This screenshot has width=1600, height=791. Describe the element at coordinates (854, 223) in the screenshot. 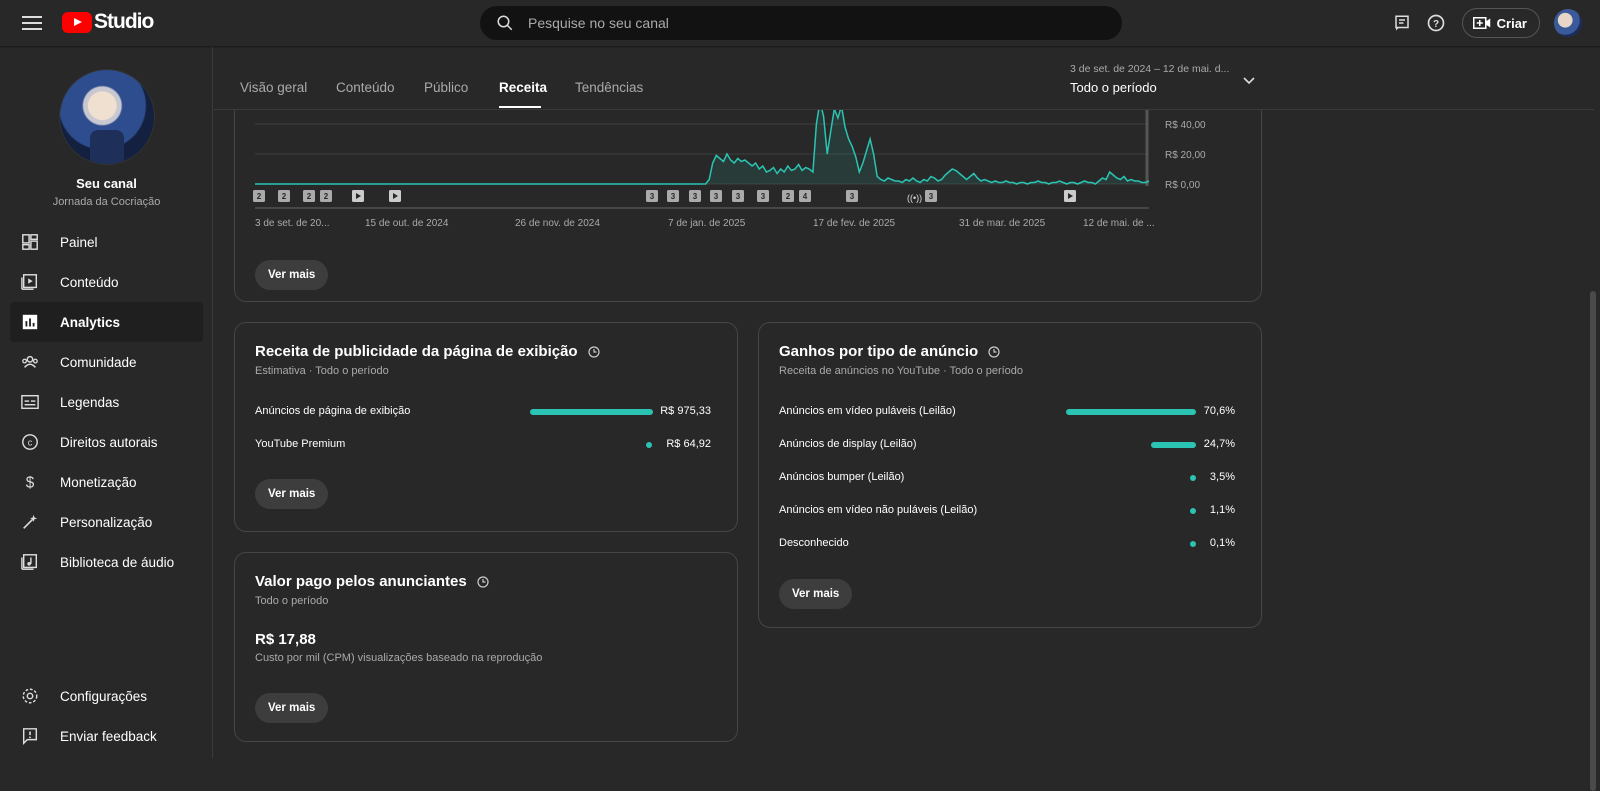

I see `x-tick-label: 17 de fev. de 2025` at that location.